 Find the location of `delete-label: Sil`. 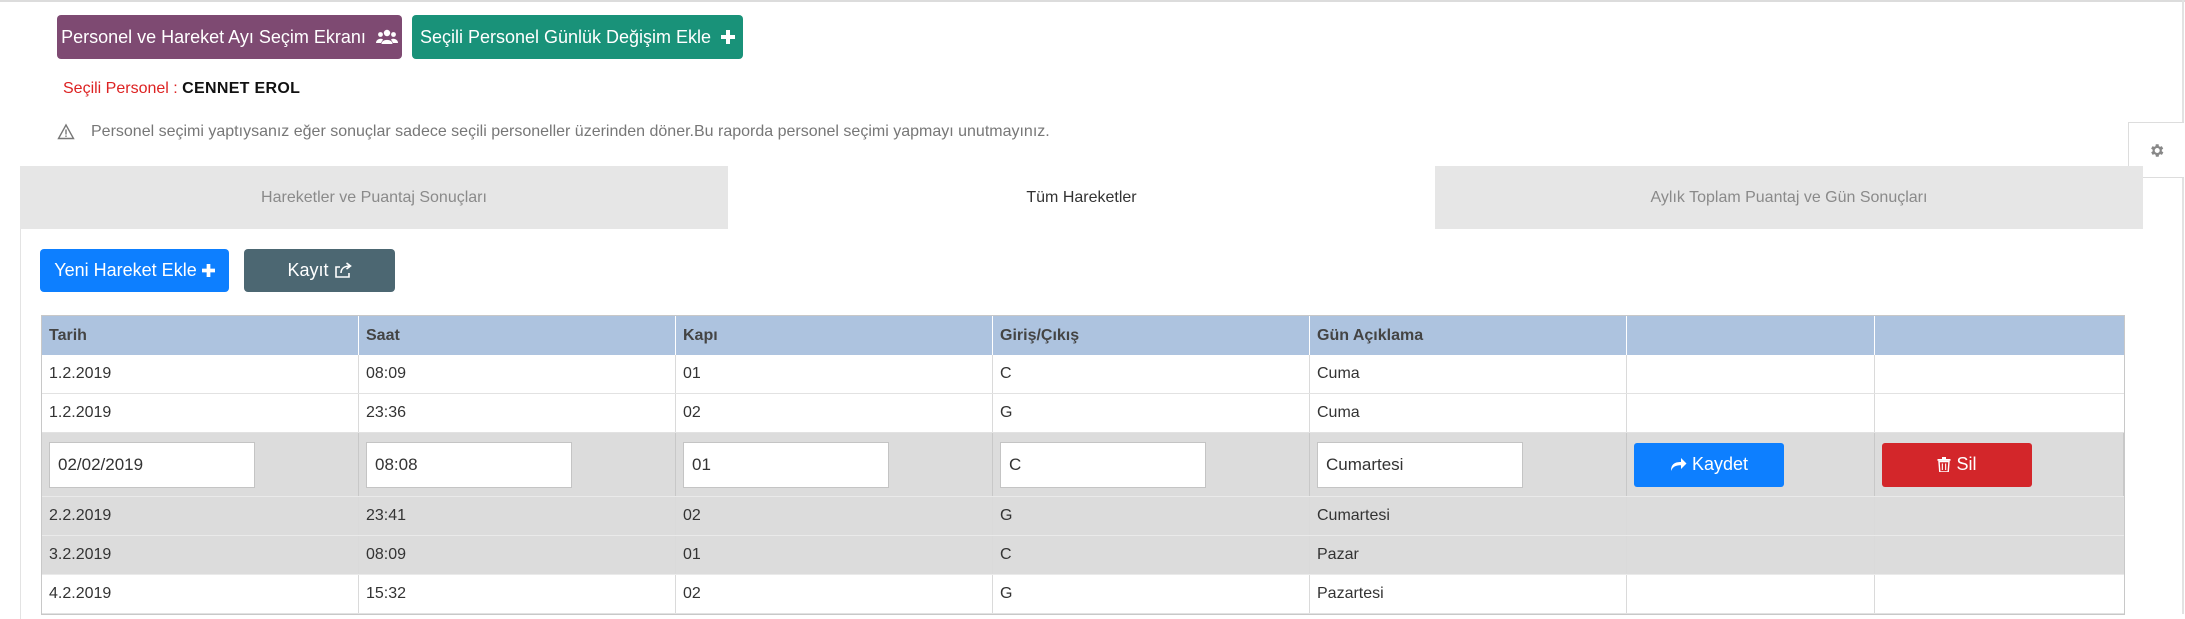

delete-label: Sil is located at coordinates (1966, 464).